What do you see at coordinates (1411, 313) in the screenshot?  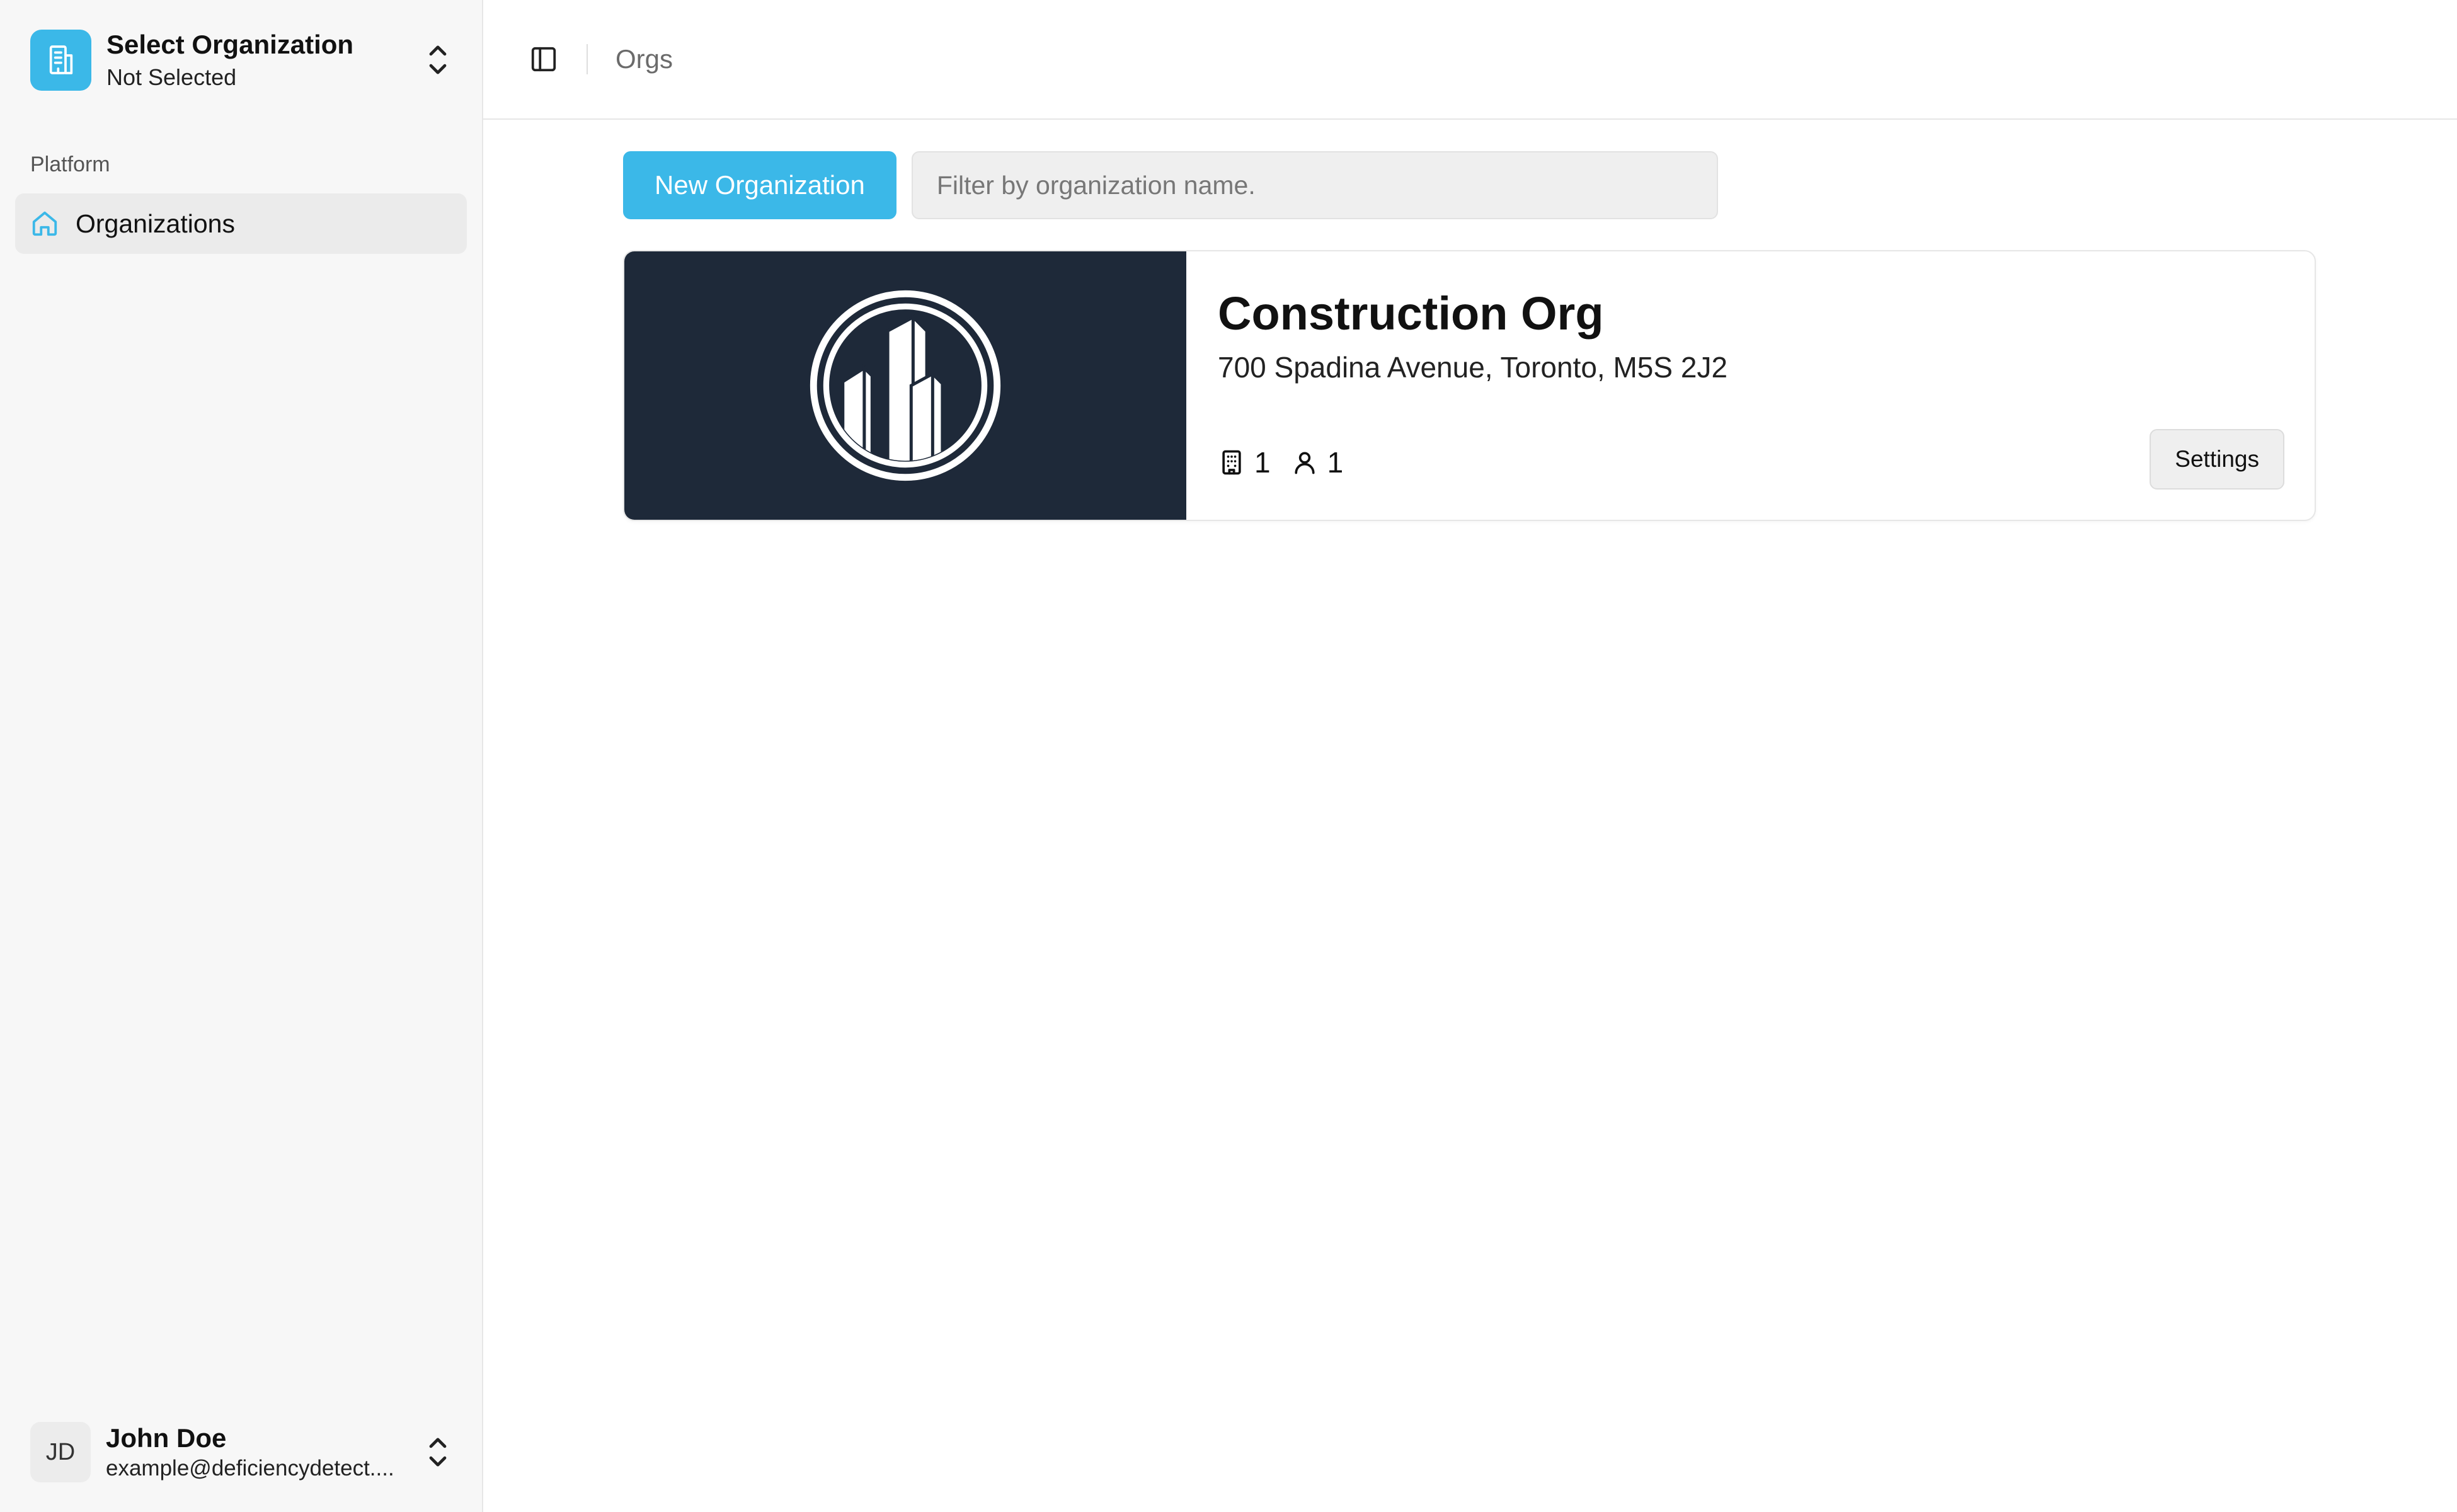 I see `organization-name: Construction Org` at bounding box center [1411, 313].